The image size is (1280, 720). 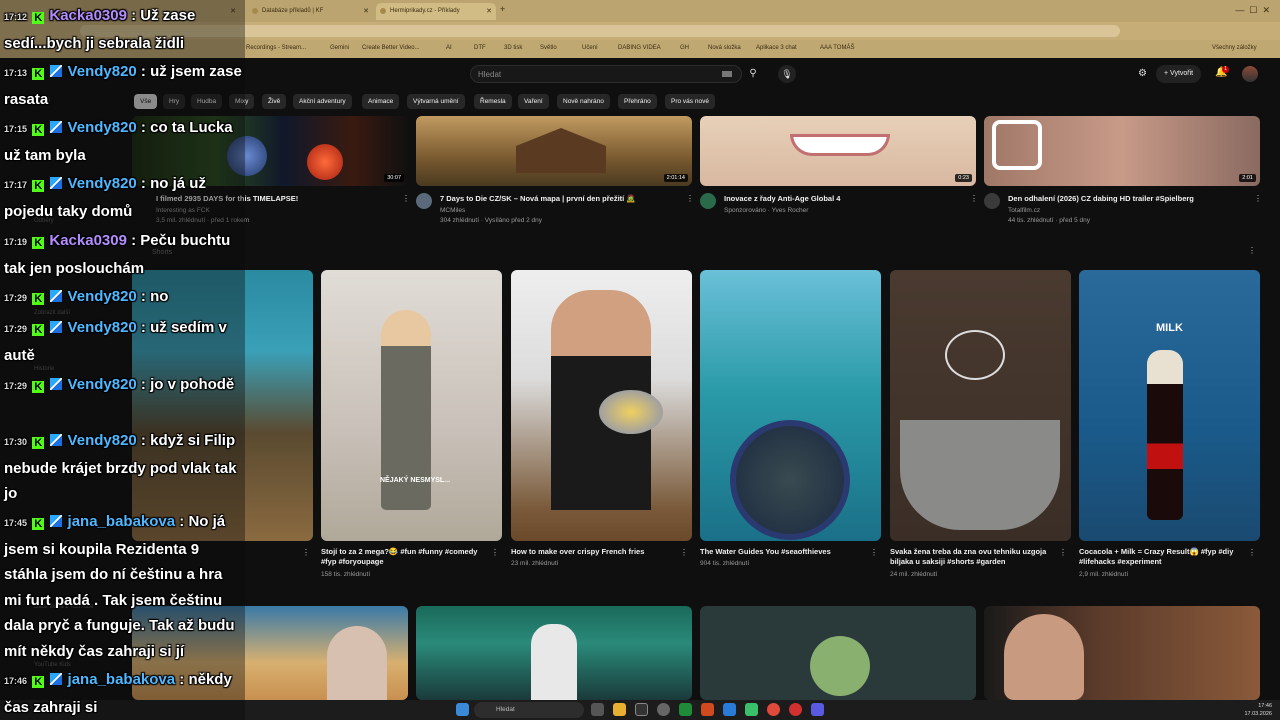 What do you see at coordinates (753, 74) in the screenshot?
I see `search-icon: ⚲` at bounding box center [753, 74].